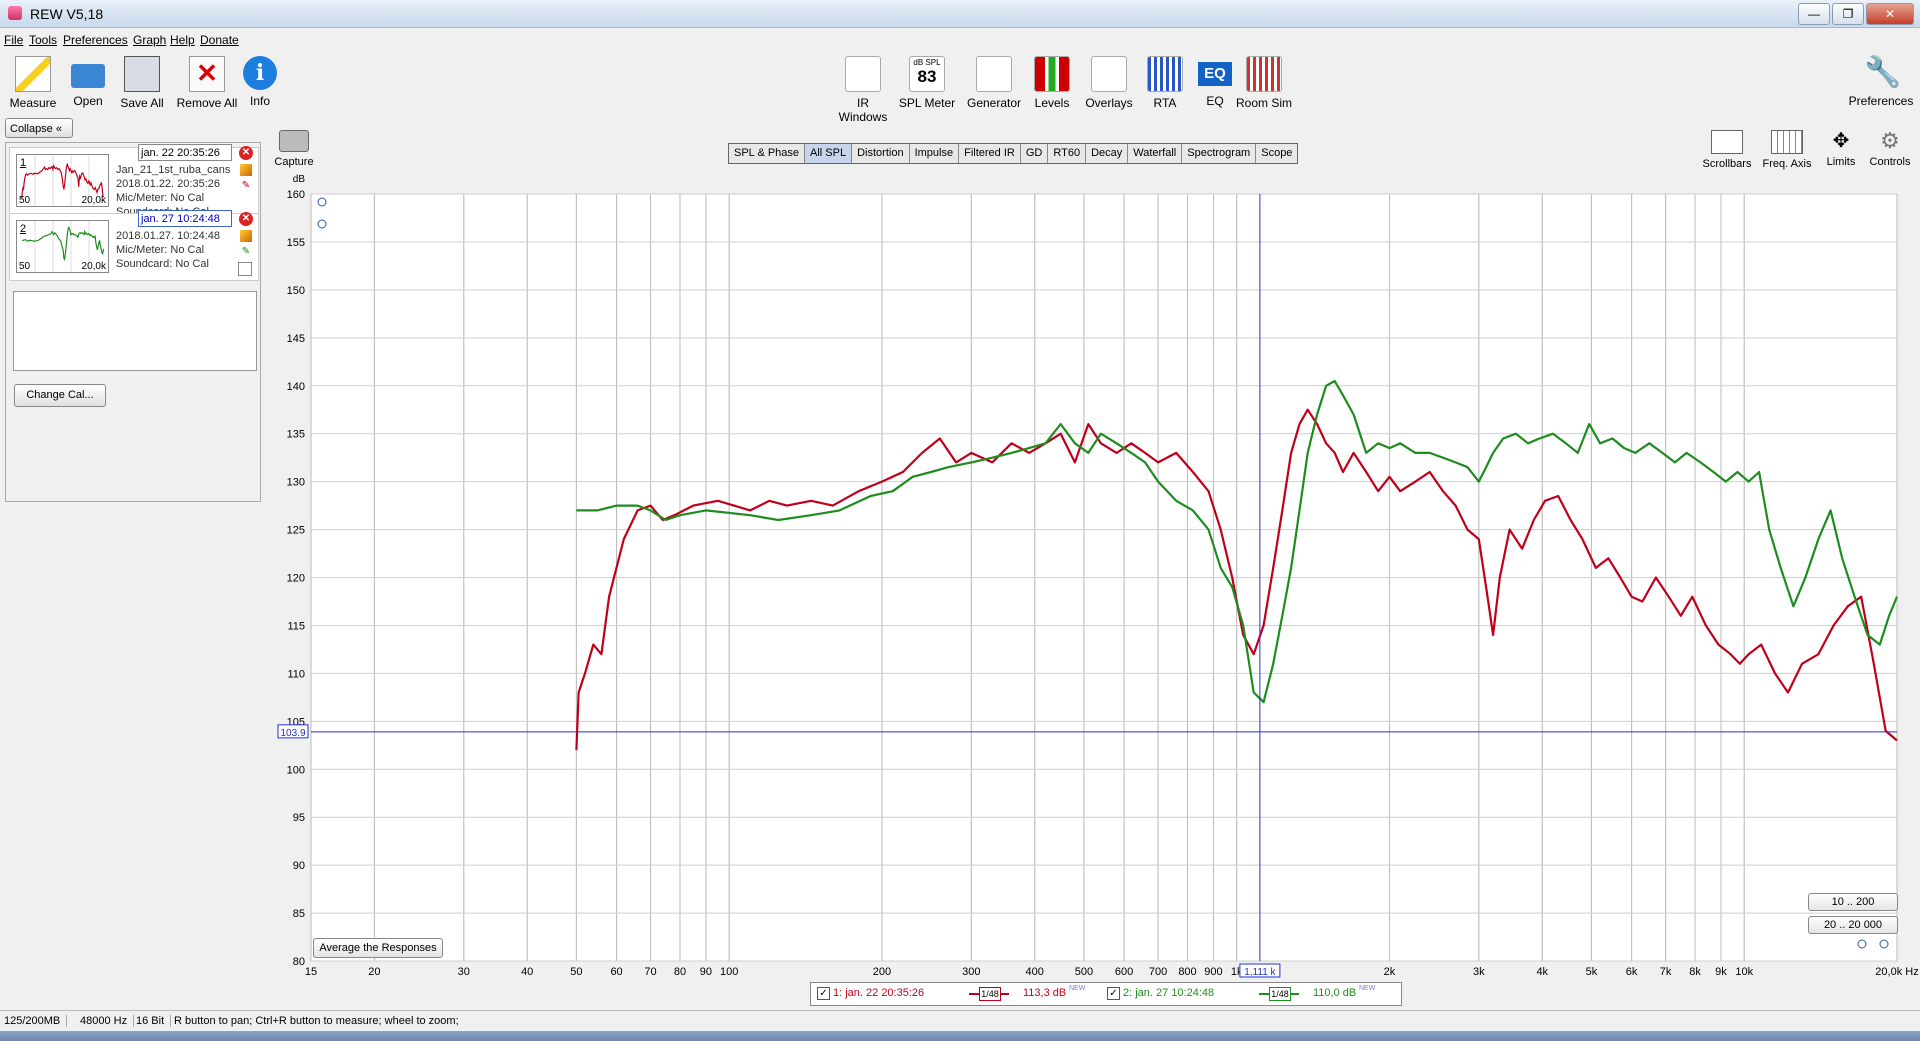  What do you see at coordinates (1542, 972) in the screenshot?
I see `x-tick-label: 4k` at bounding box center [1542, 972].